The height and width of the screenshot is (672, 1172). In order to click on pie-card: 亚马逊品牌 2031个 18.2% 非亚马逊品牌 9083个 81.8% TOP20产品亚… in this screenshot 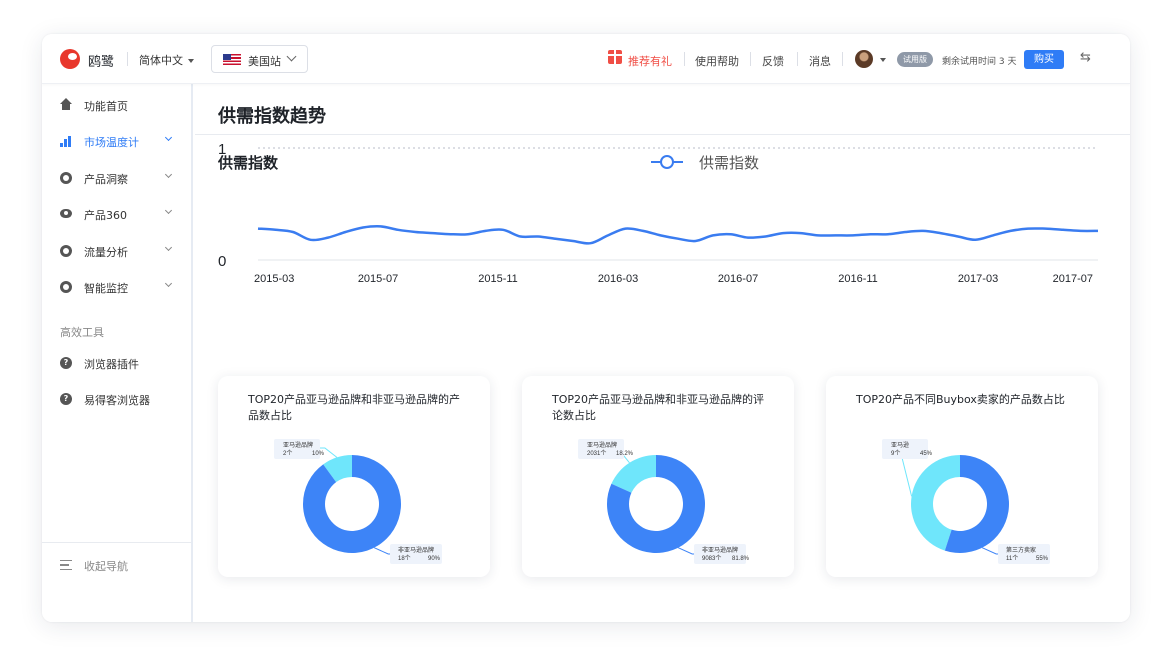, I will do `click(658, 476)`.